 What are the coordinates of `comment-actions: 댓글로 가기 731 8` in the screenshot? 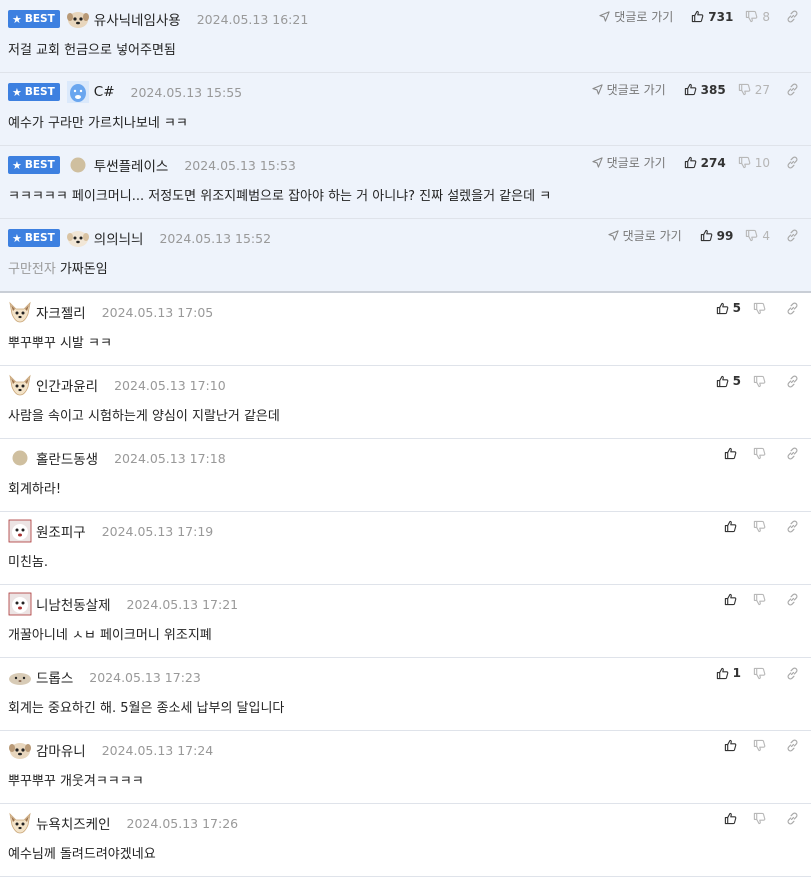 It's located at (699, 16).